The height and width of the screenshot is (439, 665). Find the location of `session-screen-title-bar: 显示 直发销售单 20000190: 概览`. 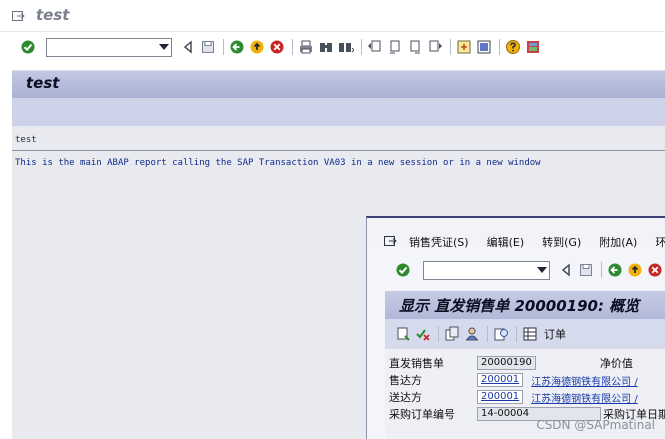

session-screen-title-bar: 显示 直发销售单 20000190: 概览 is located at coordinates (525, 305).